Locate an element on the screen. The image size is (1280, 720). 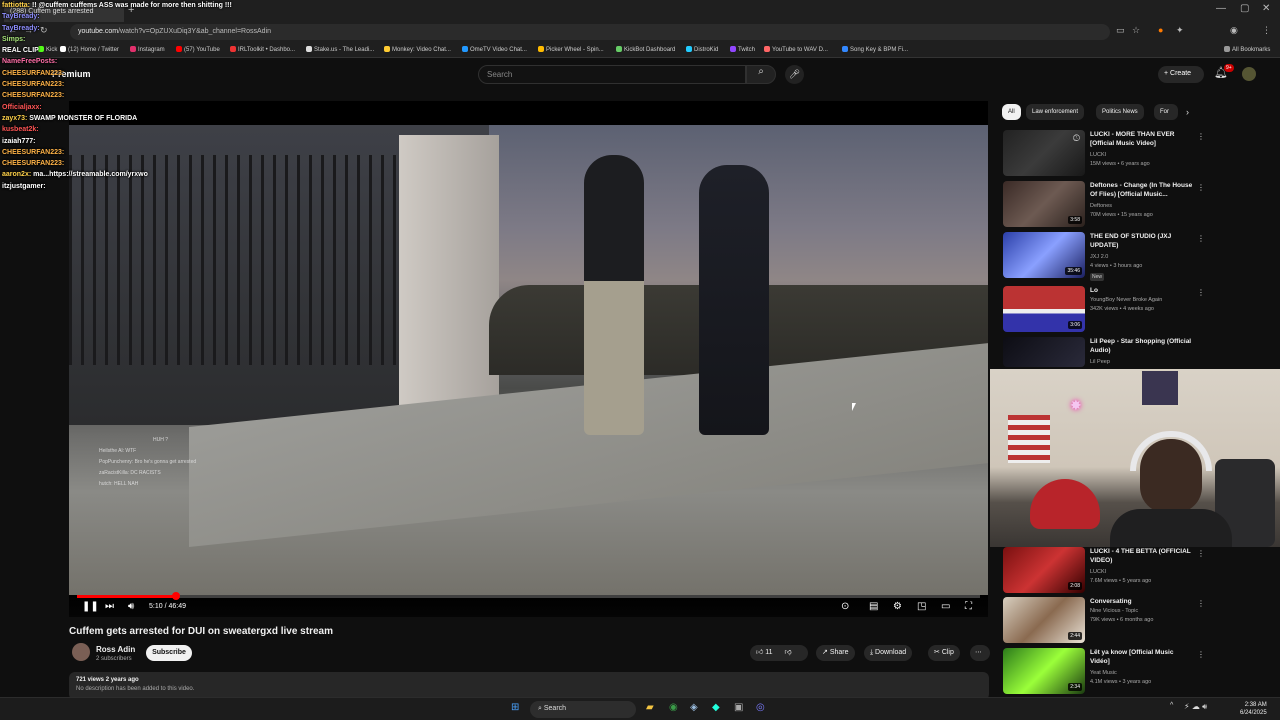
tray-icons: ⚡︎ ☁︎ 🔊︎ is located at coordinates (1195, 707).